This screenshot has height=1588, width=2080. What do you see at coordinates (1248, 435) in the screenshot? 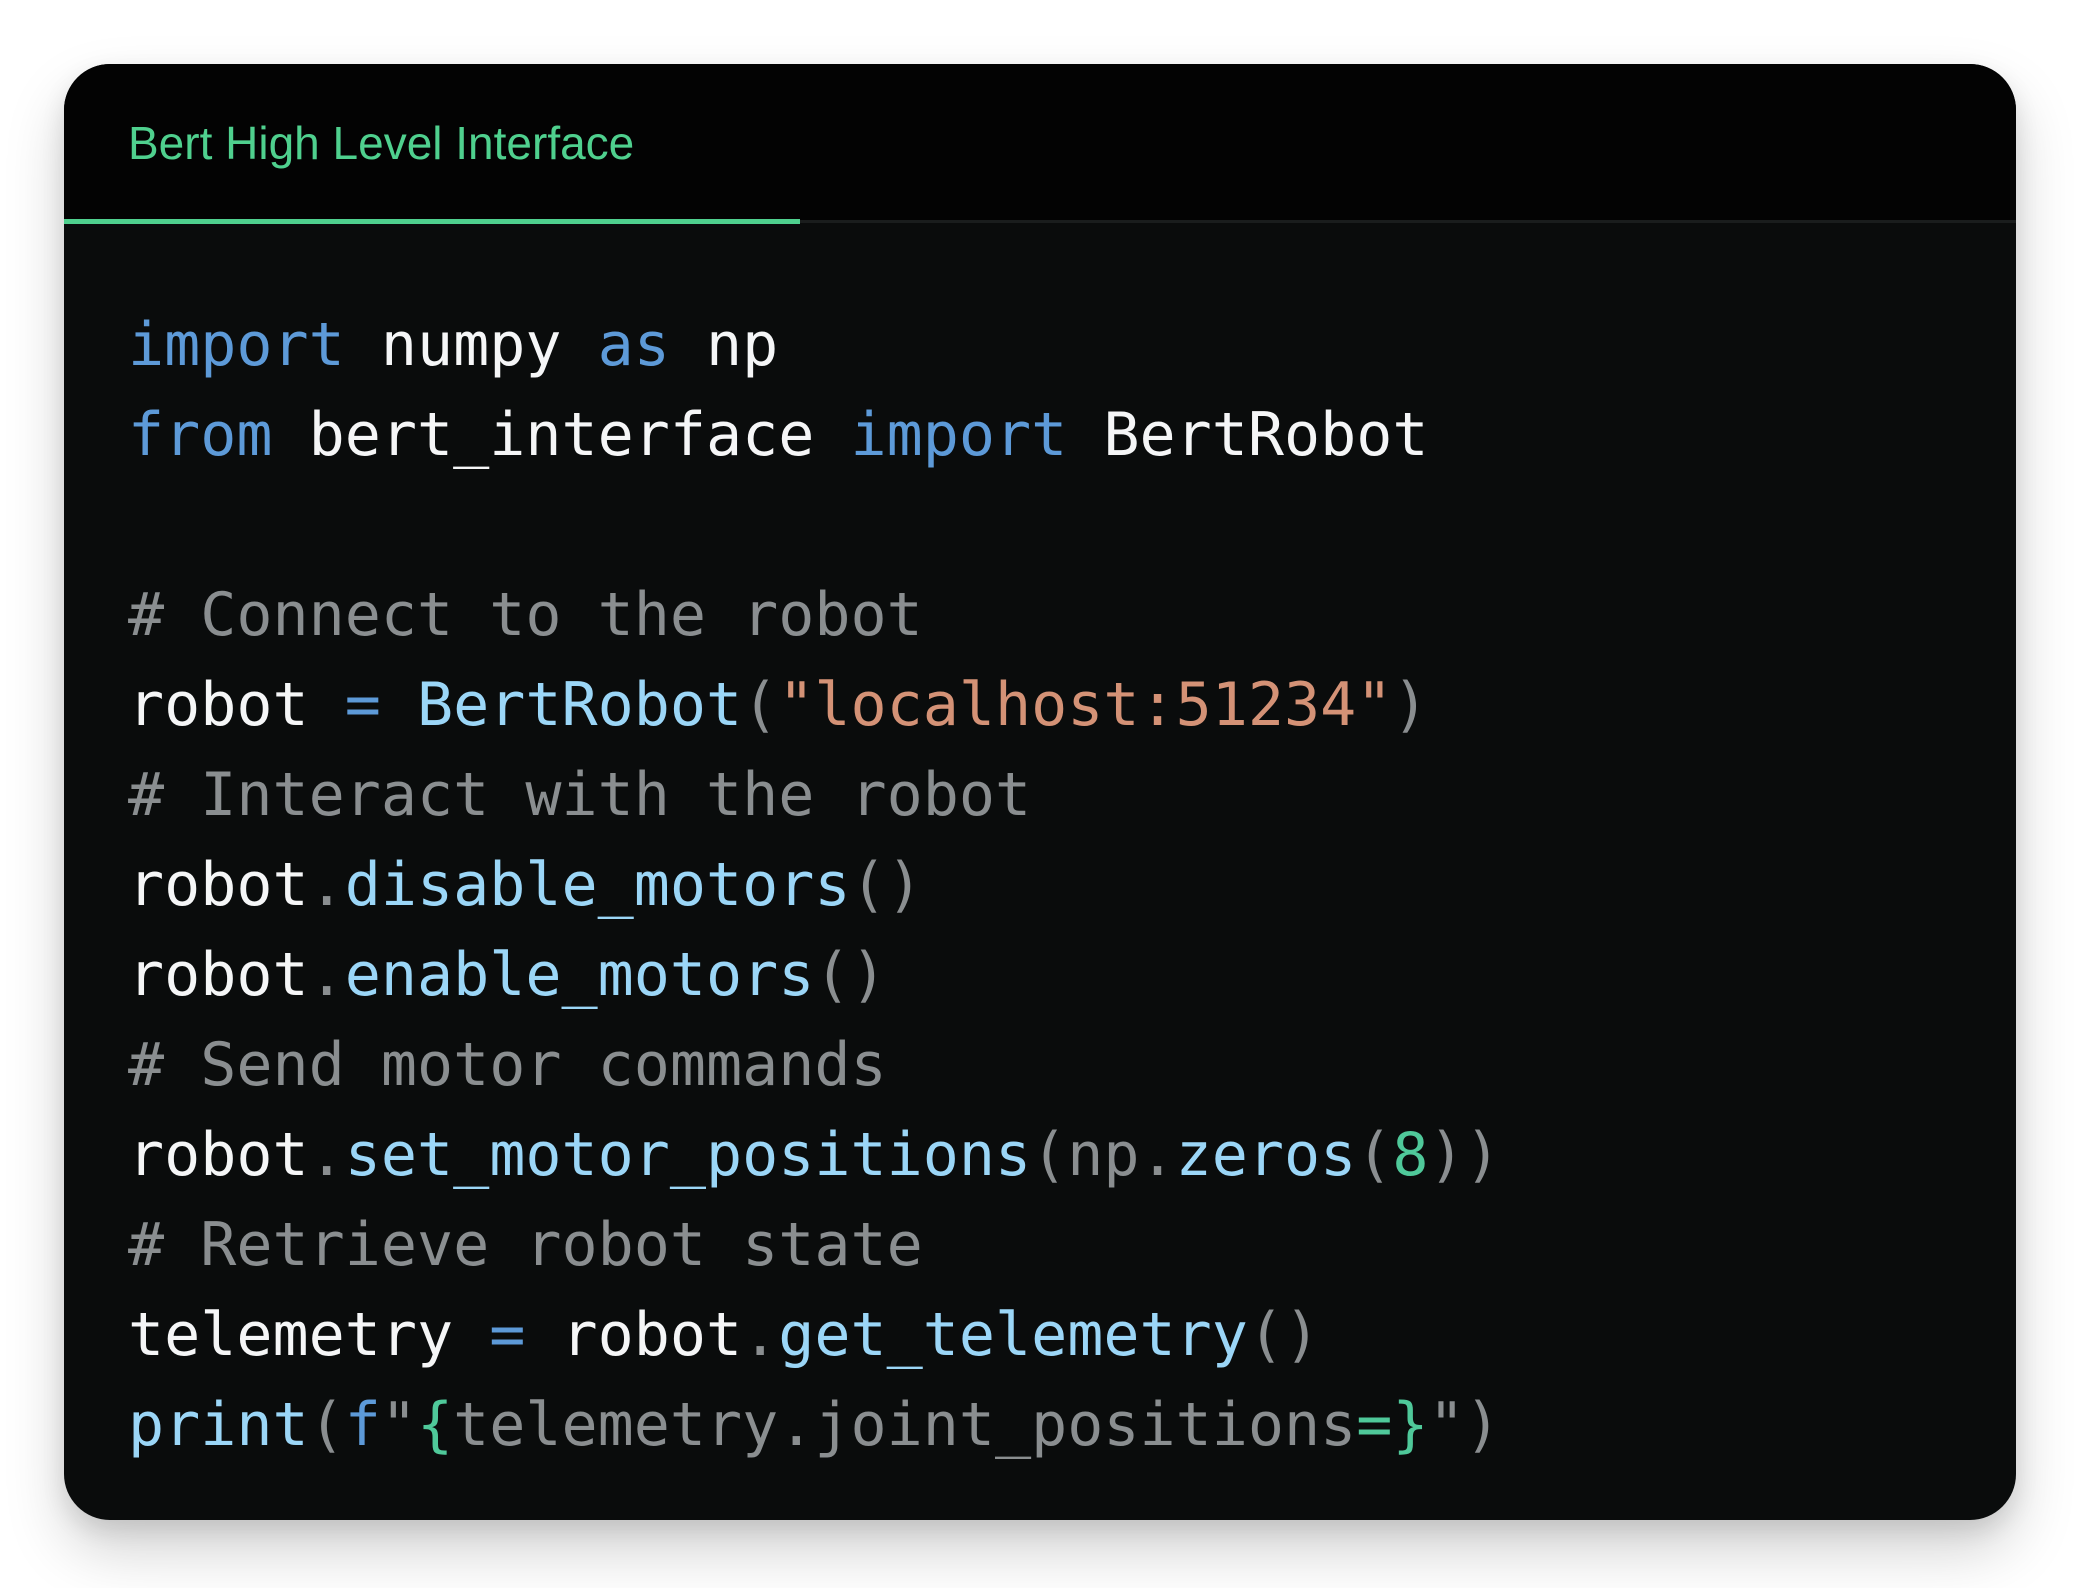
I see `code-token-plain: BertRobot` at bounding box center [1248, 435].